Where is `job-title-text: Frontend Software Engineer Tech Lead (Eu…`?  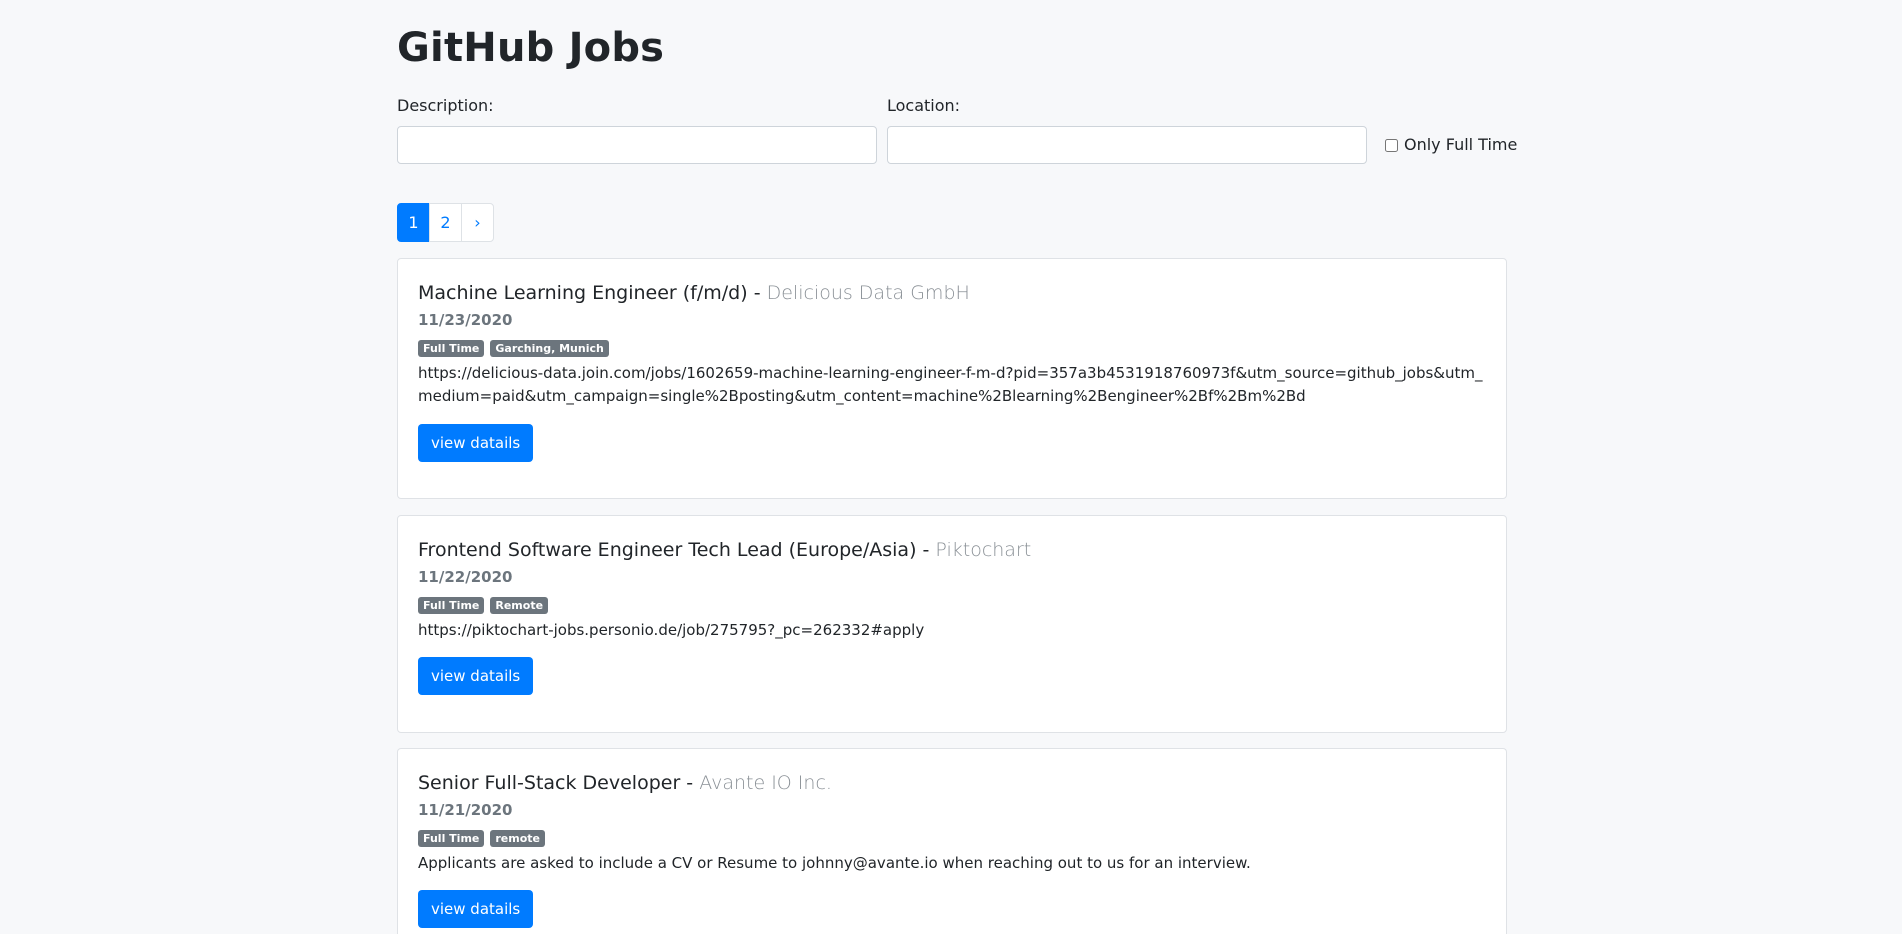 job-title-text: Frontend Software Engineer Tech Lead (Eu… is located at coordinates (667, 550).